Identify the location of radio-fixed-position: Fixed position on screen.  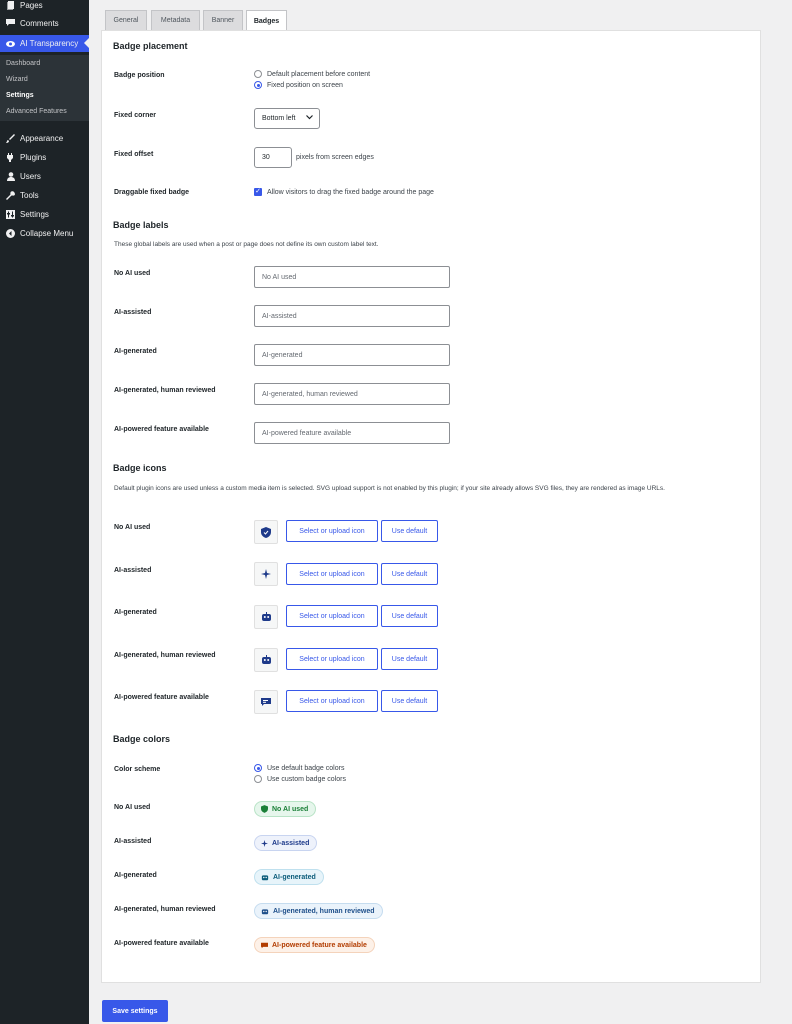
(298, 85).